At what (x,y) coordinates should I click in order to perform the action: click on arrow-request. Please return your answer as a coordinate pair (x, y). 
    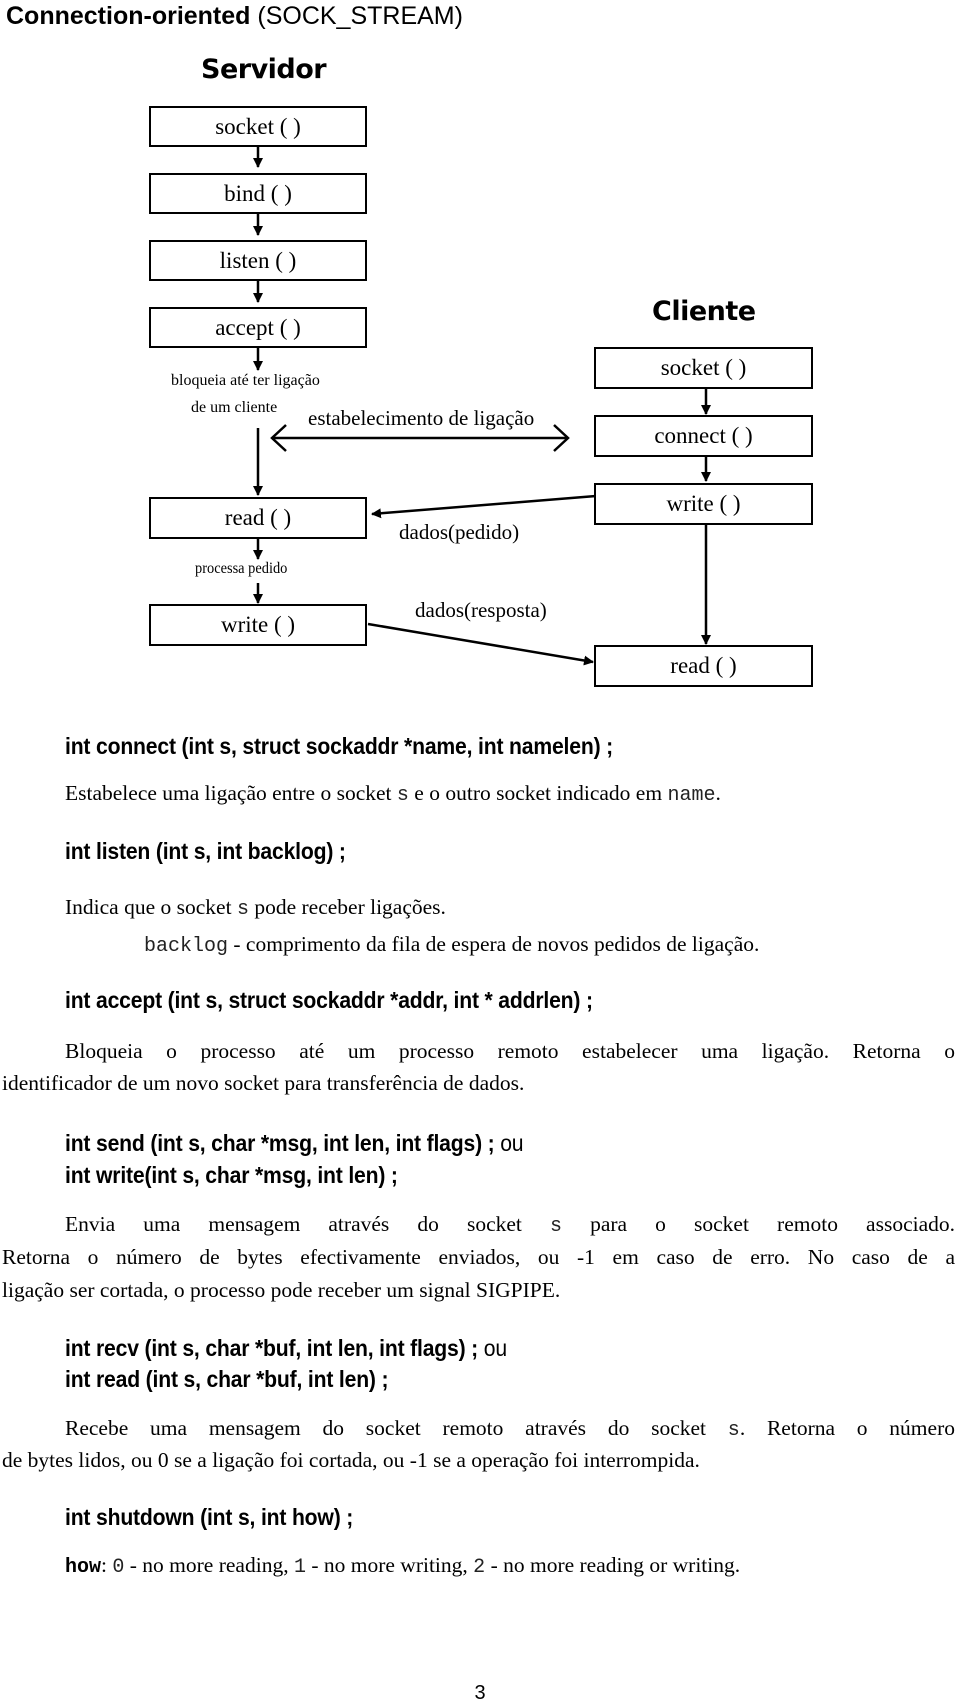
    Looking at the image, I should click on (484, 506).